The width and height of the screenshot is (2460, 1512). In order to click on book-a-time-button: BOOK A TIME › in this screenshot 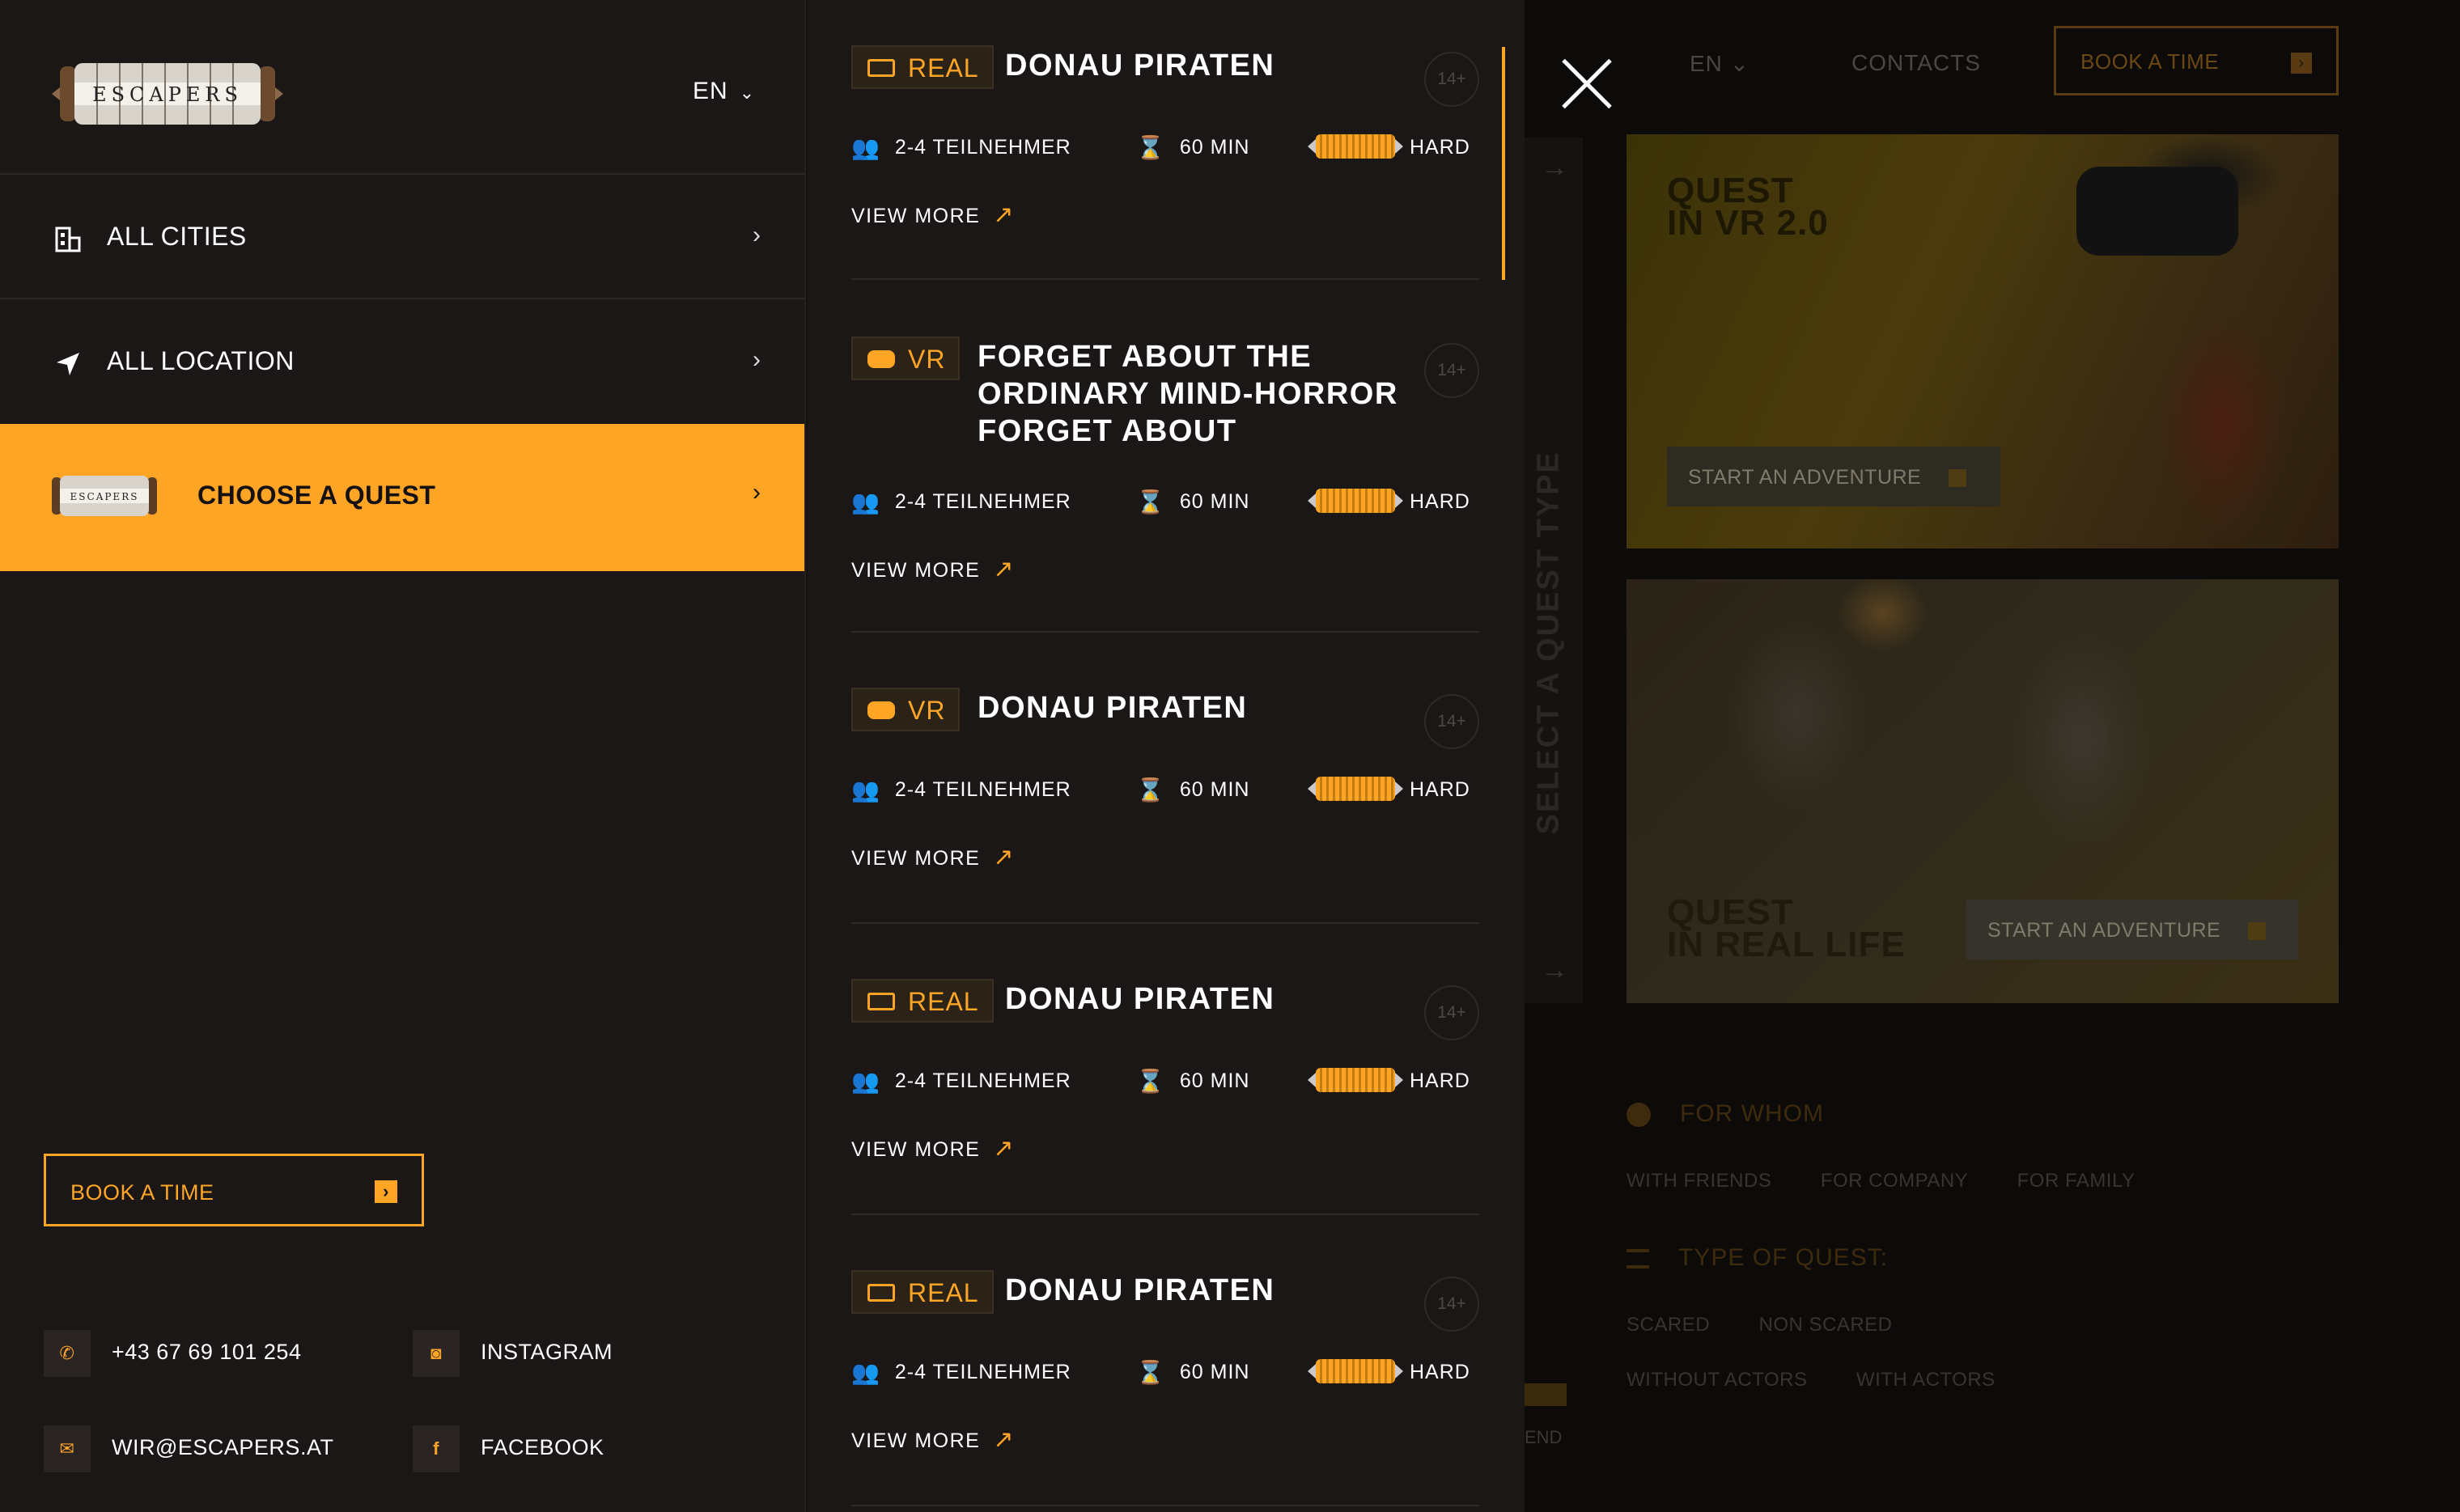, I will do `click(234, 1190)`.